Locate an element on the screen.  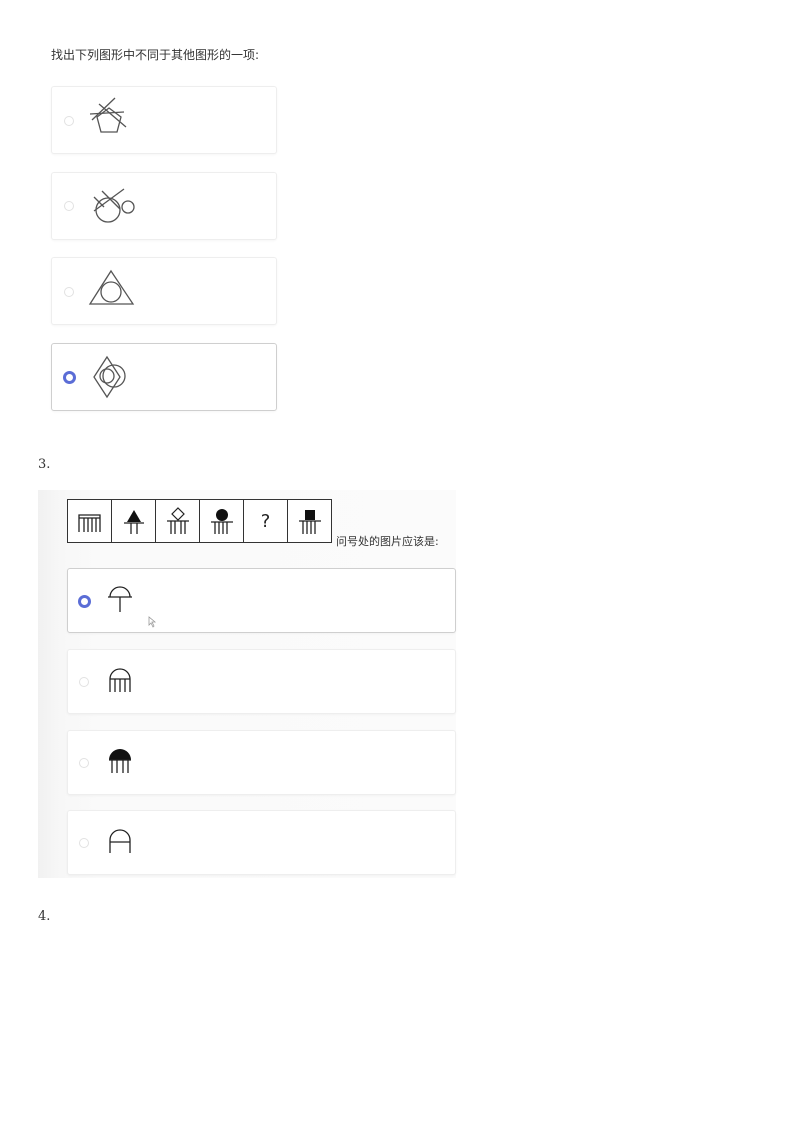
arch-comb-icon is located at coordinates (121, 681).